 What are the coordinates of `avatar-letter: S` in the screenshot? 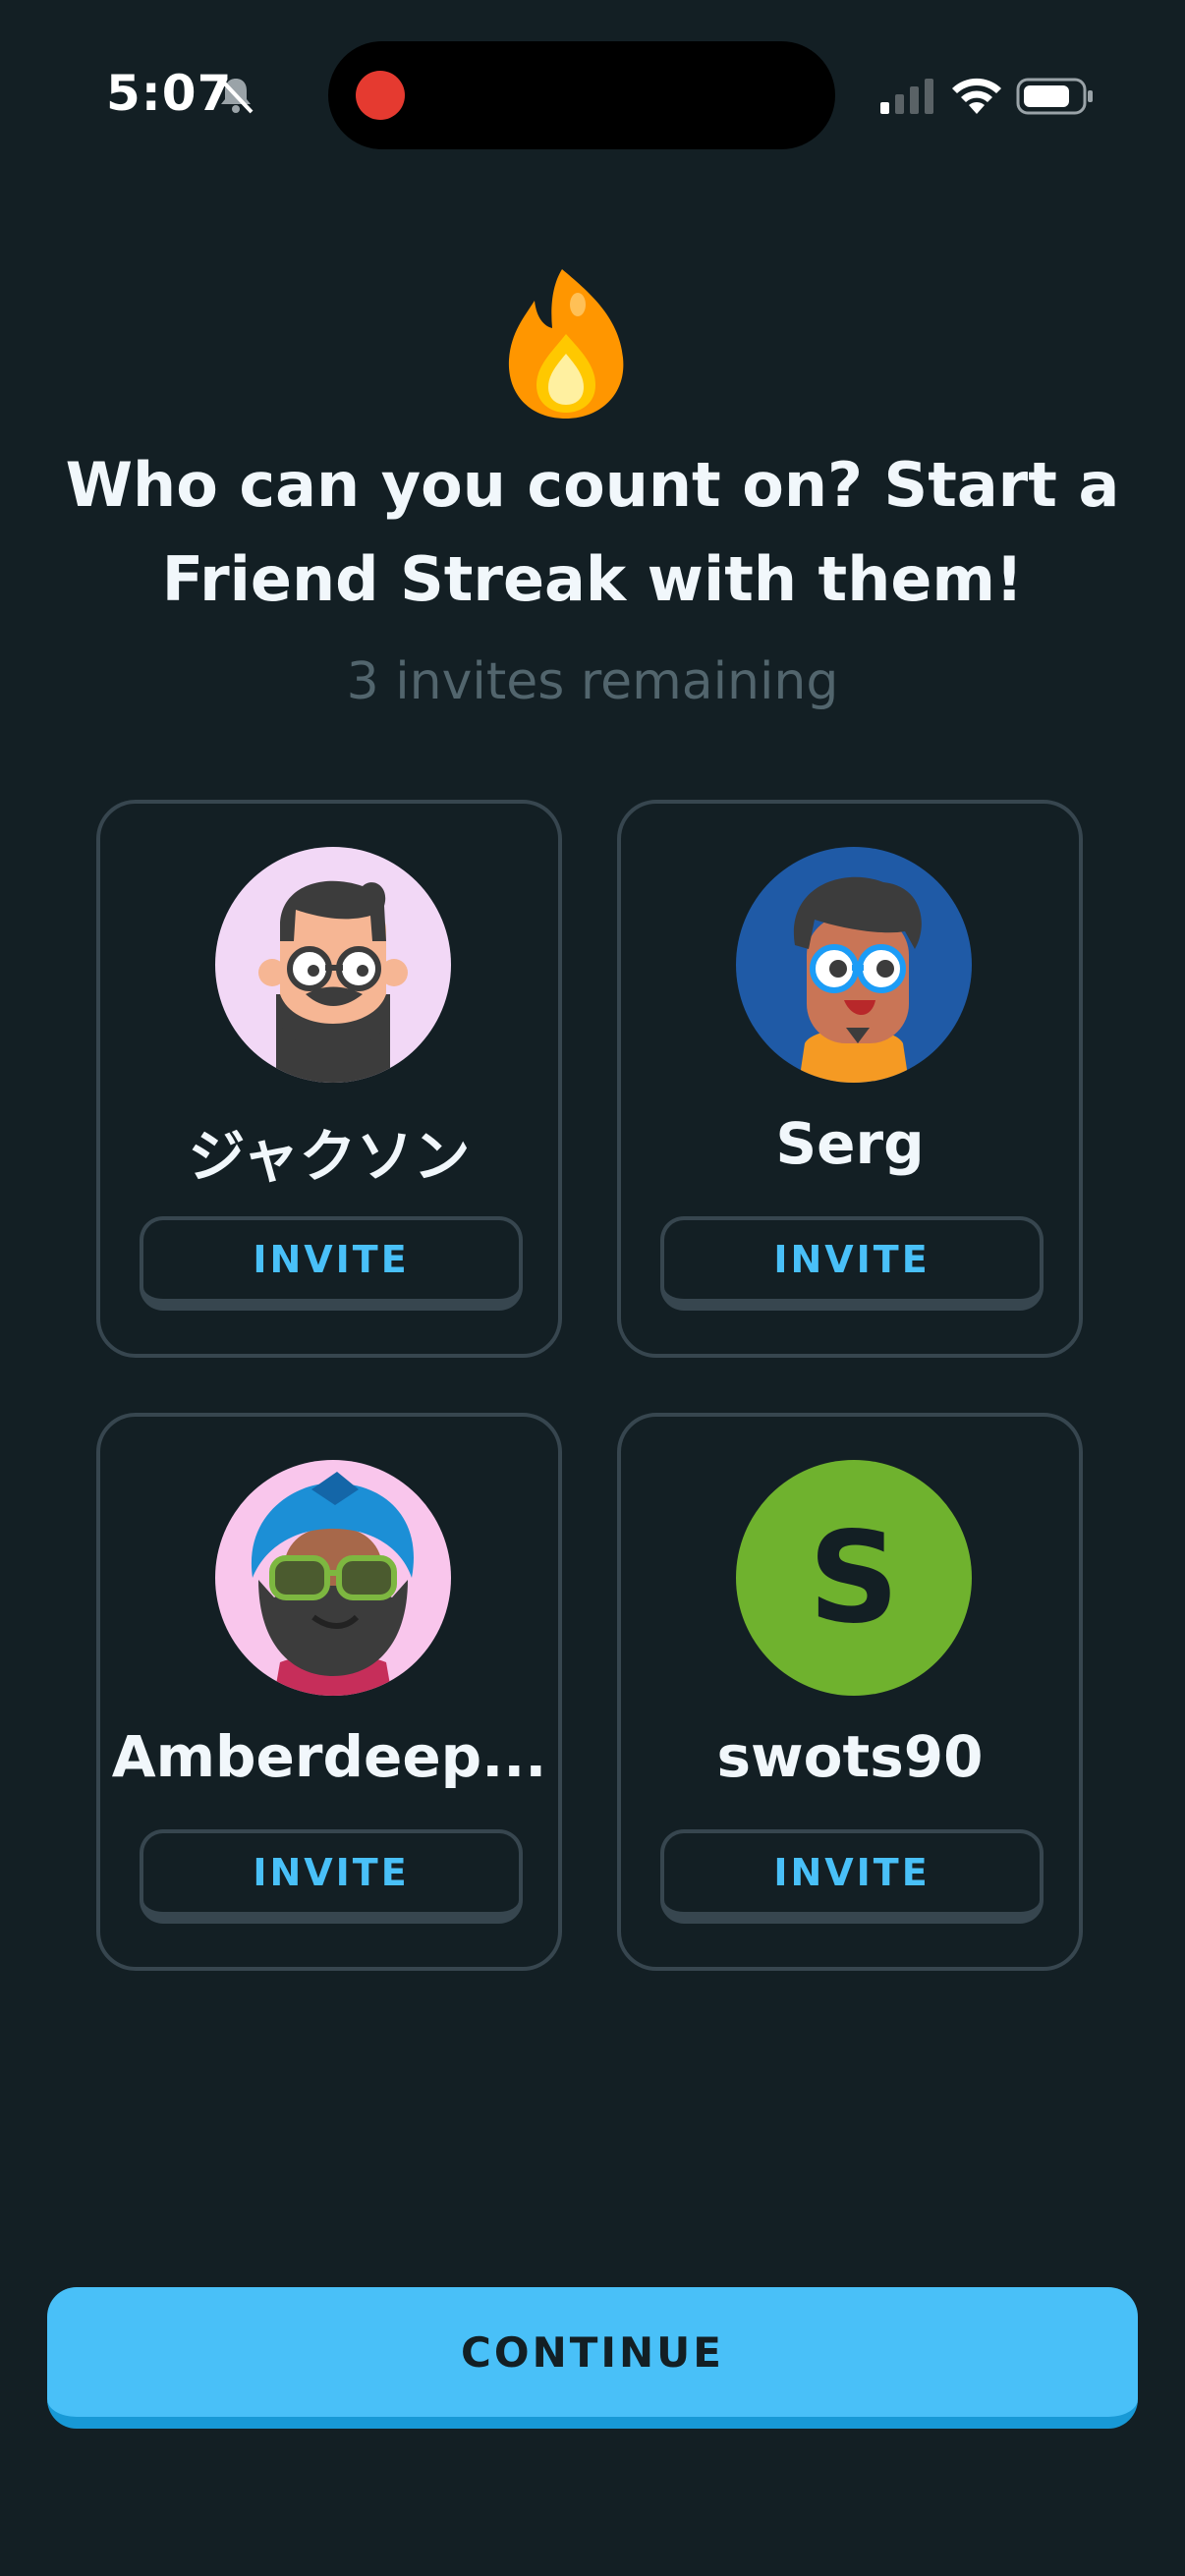 It's located at (854, 1578).